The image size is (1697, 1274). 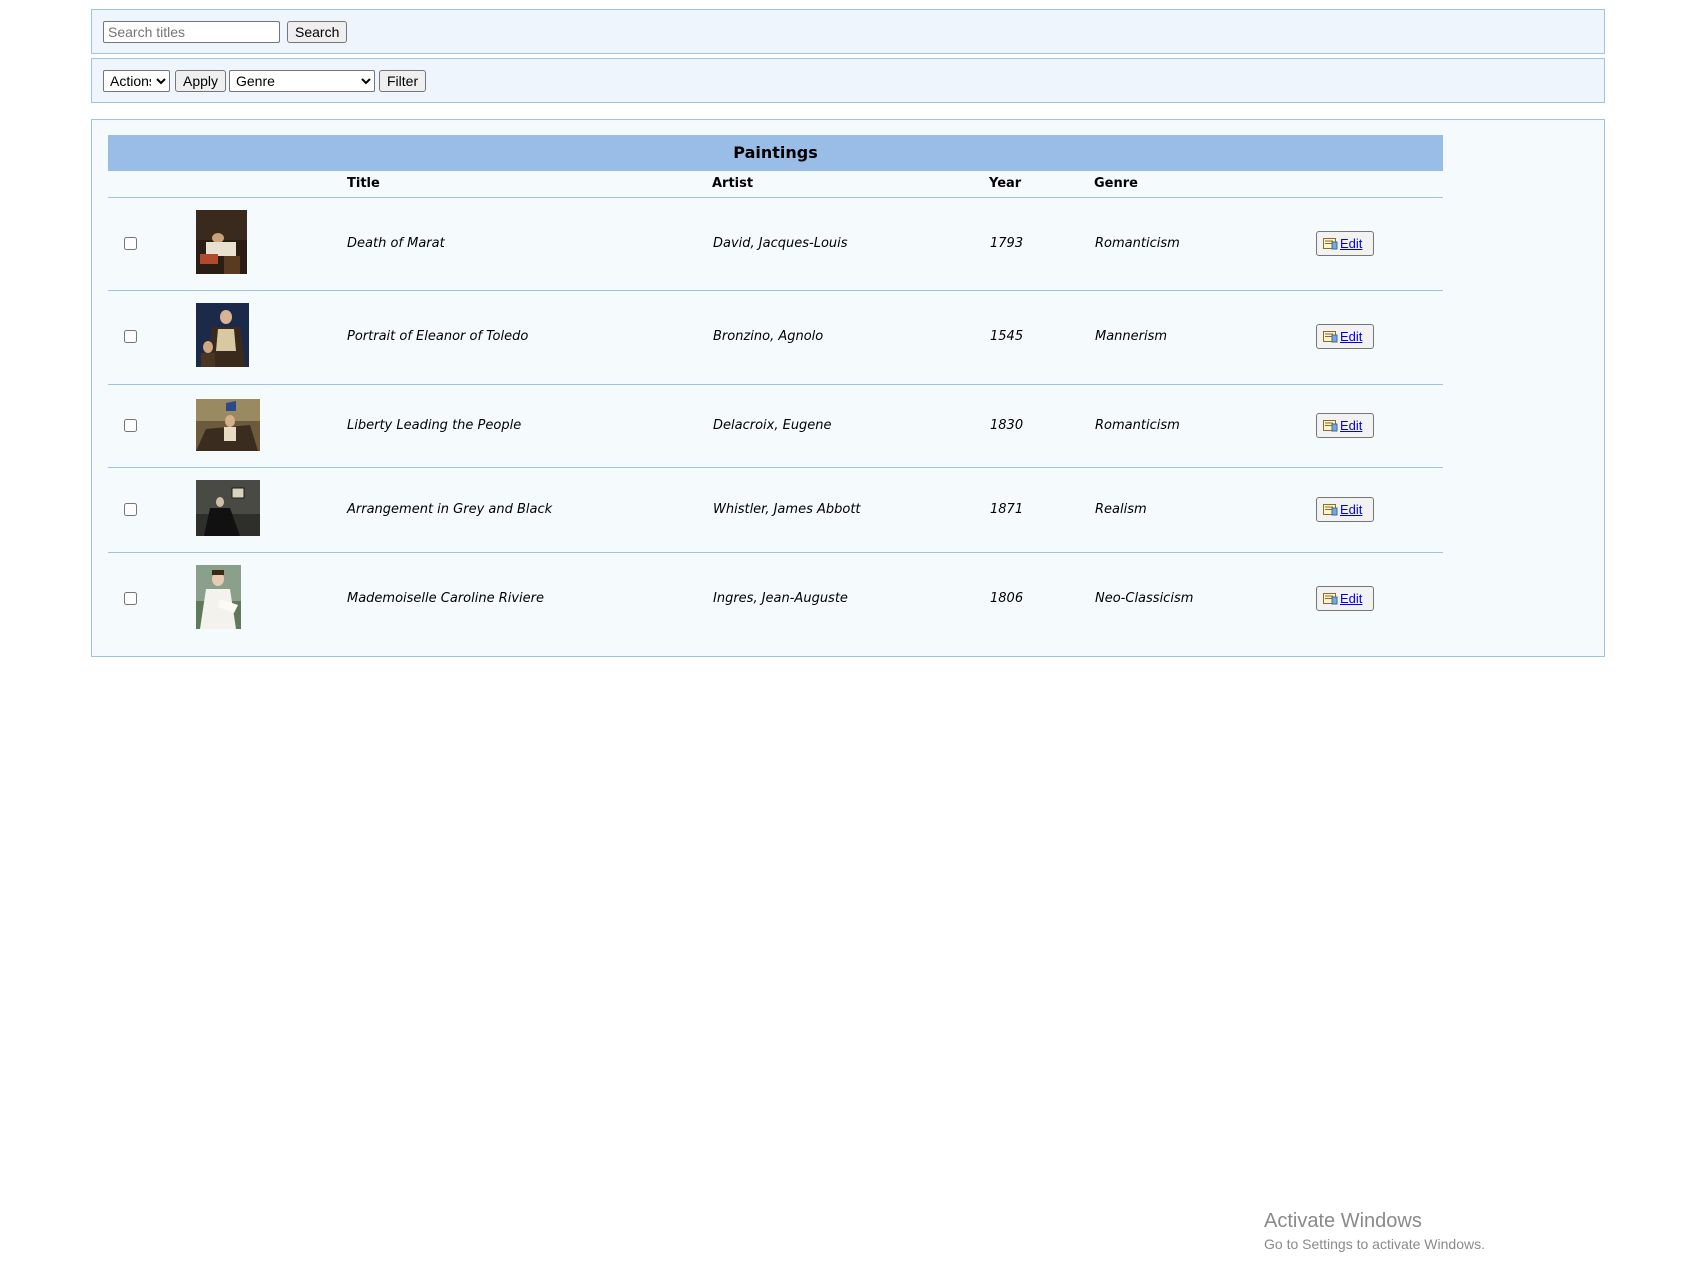 I want to click on search-input, so click(x=191, y=32).